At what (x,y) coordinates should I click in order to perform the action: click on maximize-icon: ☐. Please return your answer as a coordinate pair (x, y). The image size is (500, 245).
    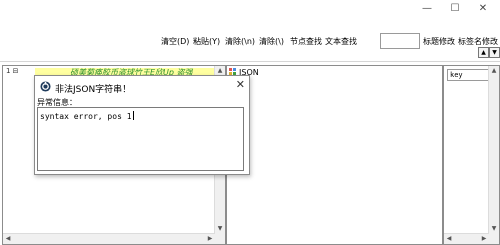
    Looking at the image, I should click on (455, 9).